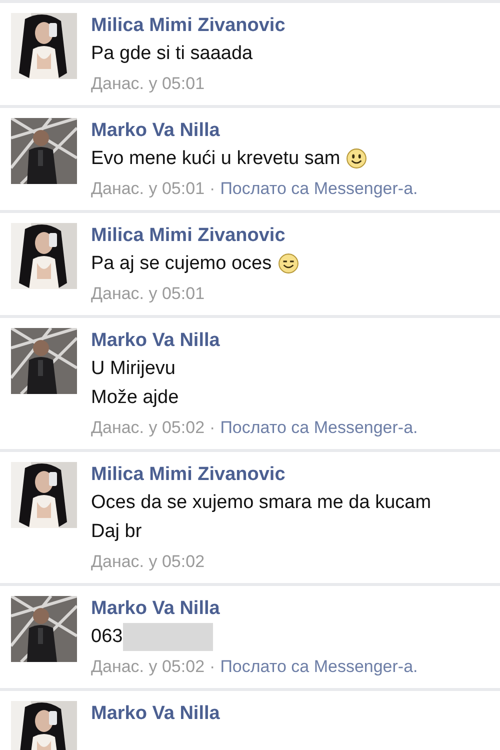 This screenshot has width=500, height=750. What do you see at coordinates (215, 159) in the screenshot?
I see `message-text: Evo mene kući u krevetu sam` at bounding box center [215, 159].